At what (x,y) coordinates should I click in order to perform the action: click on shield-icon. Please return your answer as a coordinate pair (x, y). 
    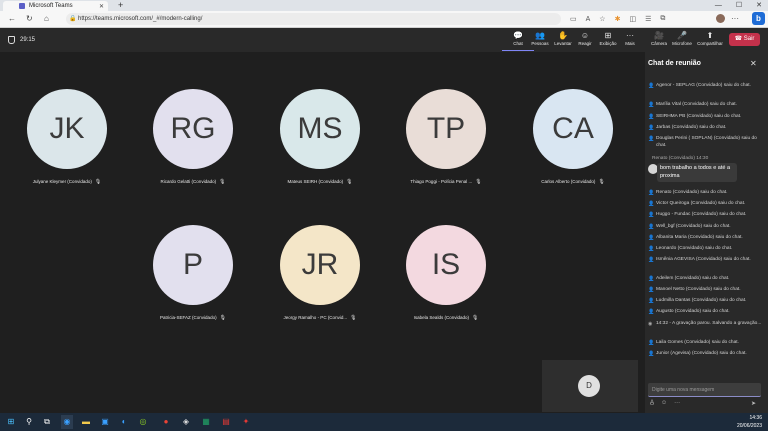
    Looking at the image, I should click on (11, 40).